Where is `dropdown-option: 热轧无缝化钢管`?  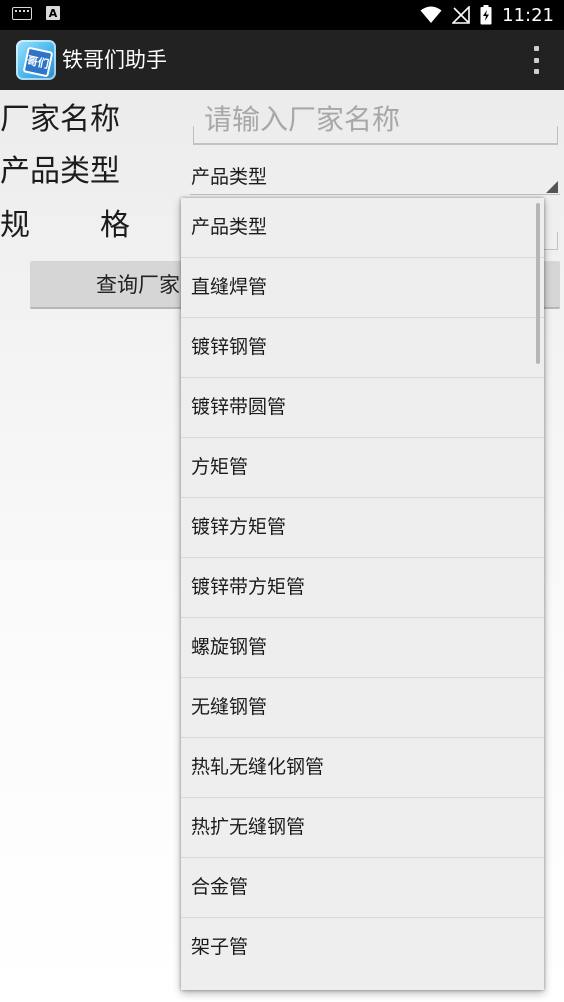
dropdown-option: 热轧无缝化钢管 is located at coordinates (362, 768).